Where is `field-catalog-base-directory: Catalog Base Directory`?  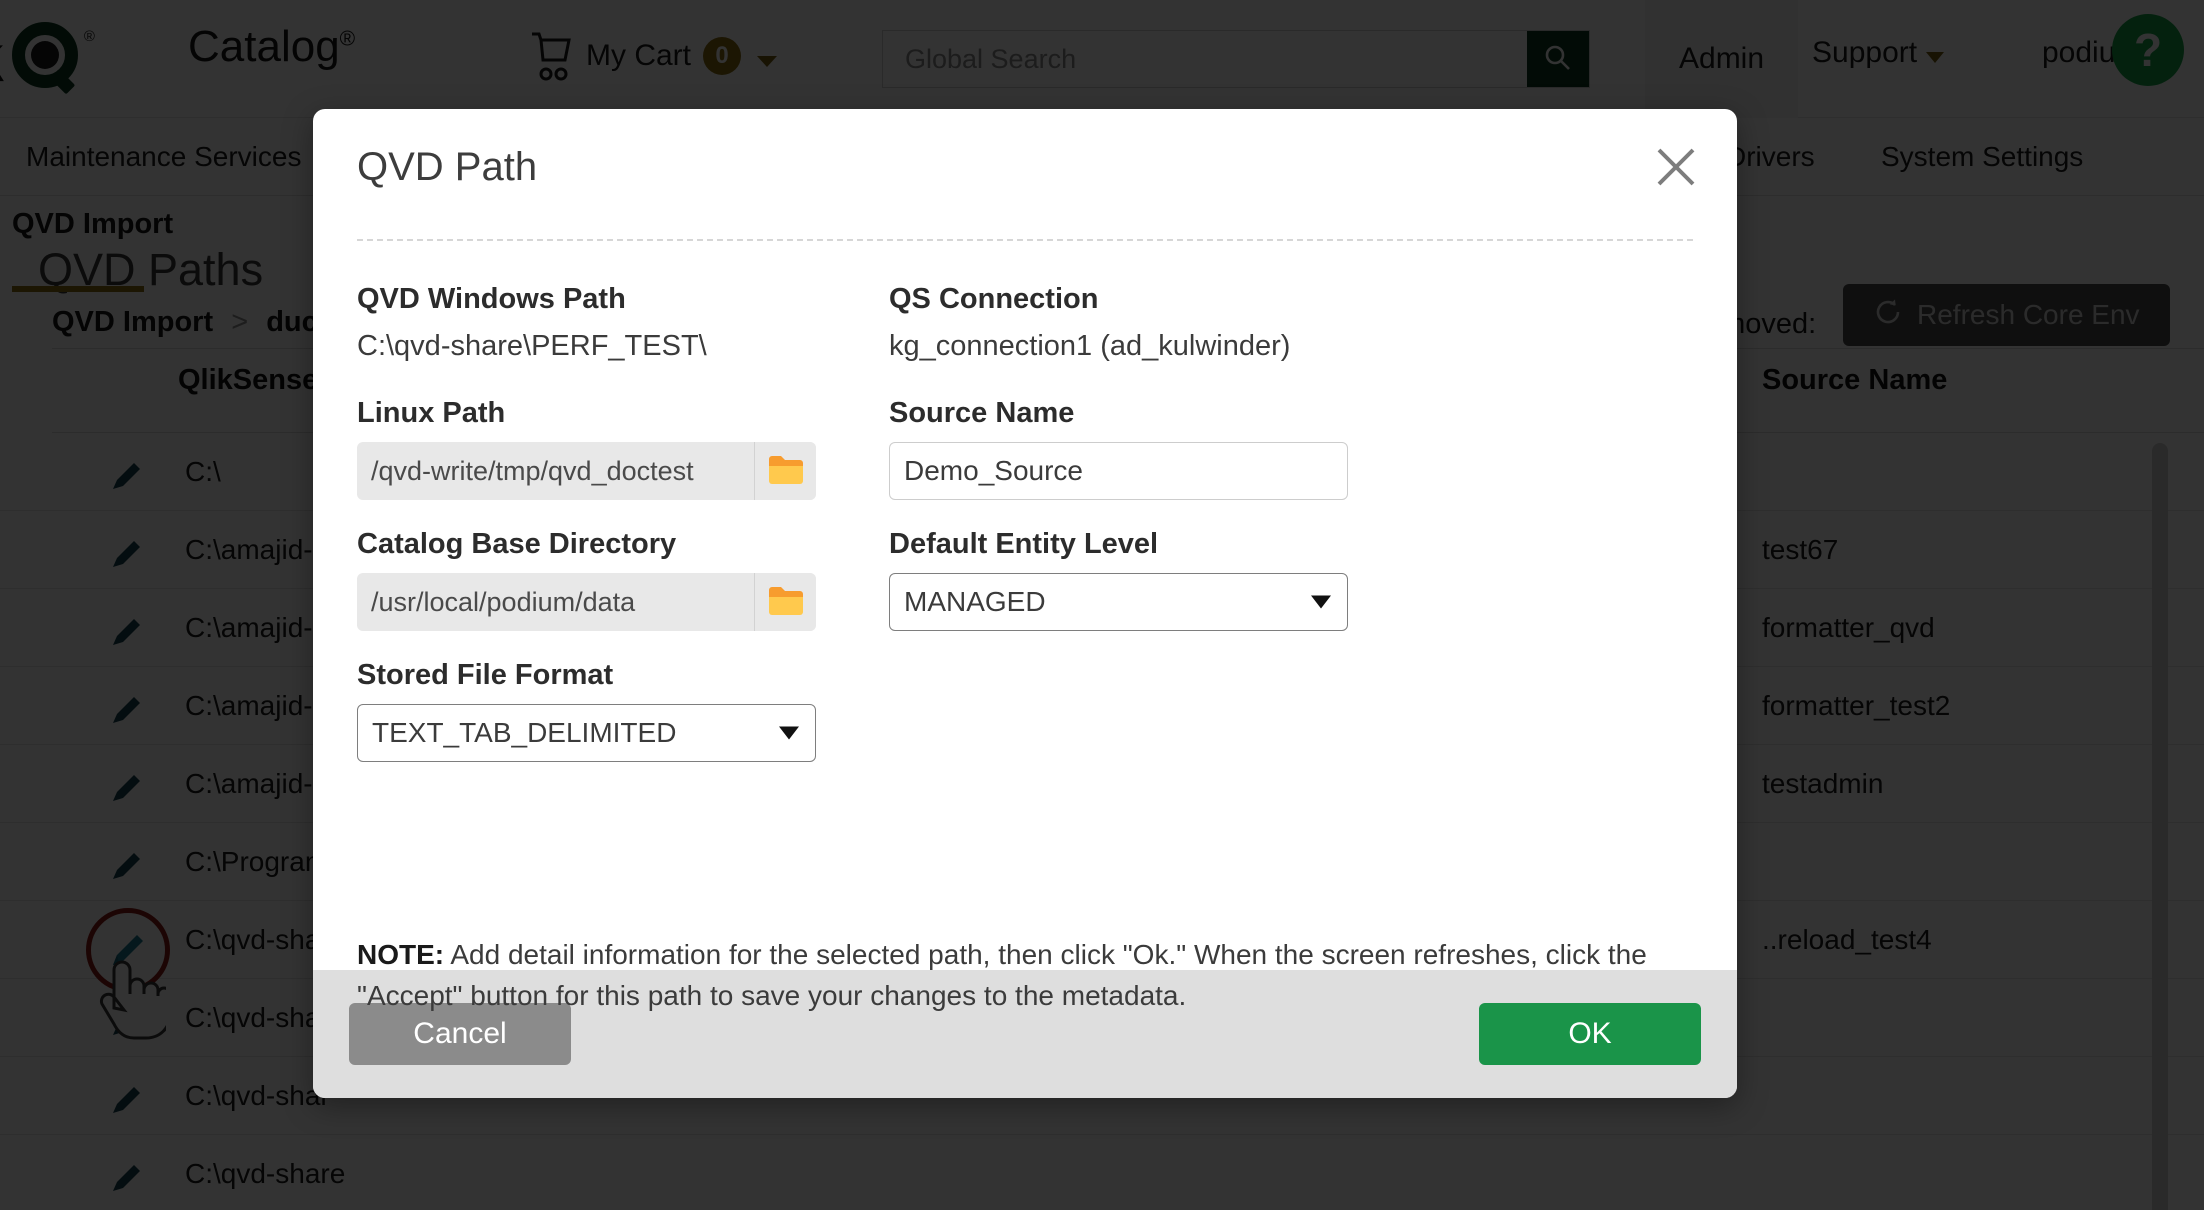
field-catalog-base-directory: Catalog Base Directory is located at coordinates (602, 579).